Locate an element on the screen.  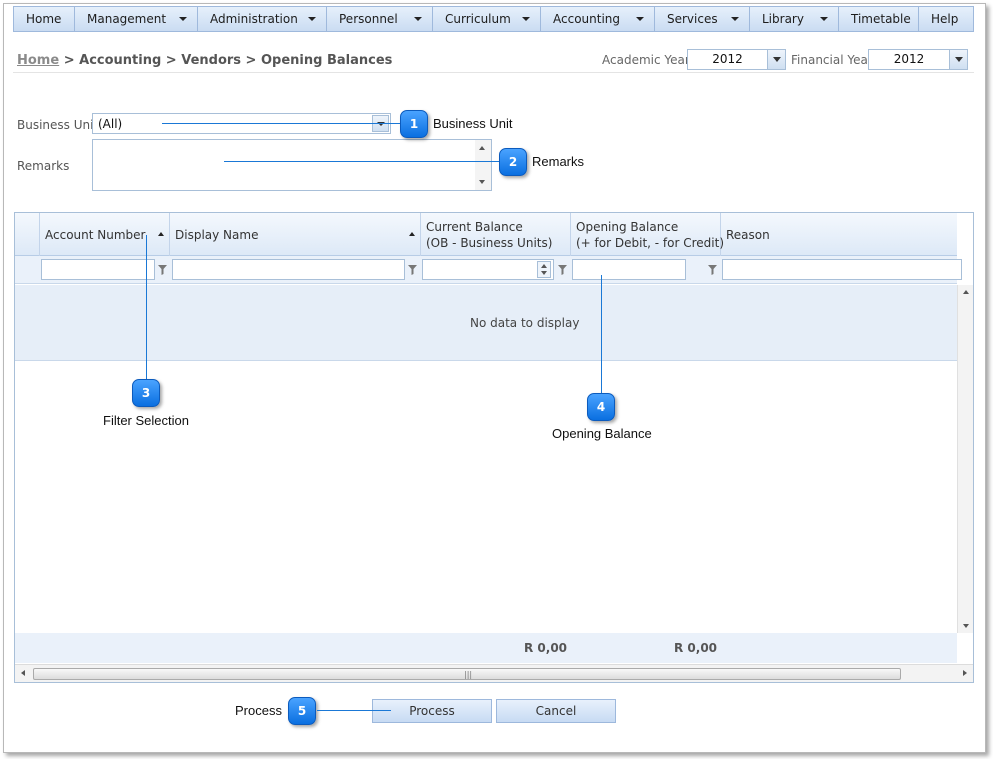
col-account-number: Account Number is located at coordinates (105, 234).